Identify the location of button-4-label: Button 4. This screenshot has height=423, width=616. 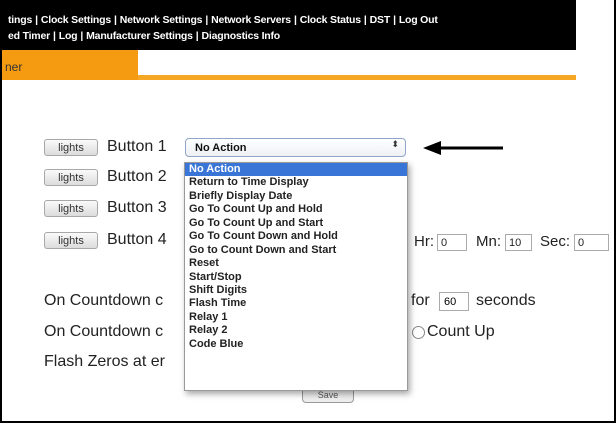
(137, 239).